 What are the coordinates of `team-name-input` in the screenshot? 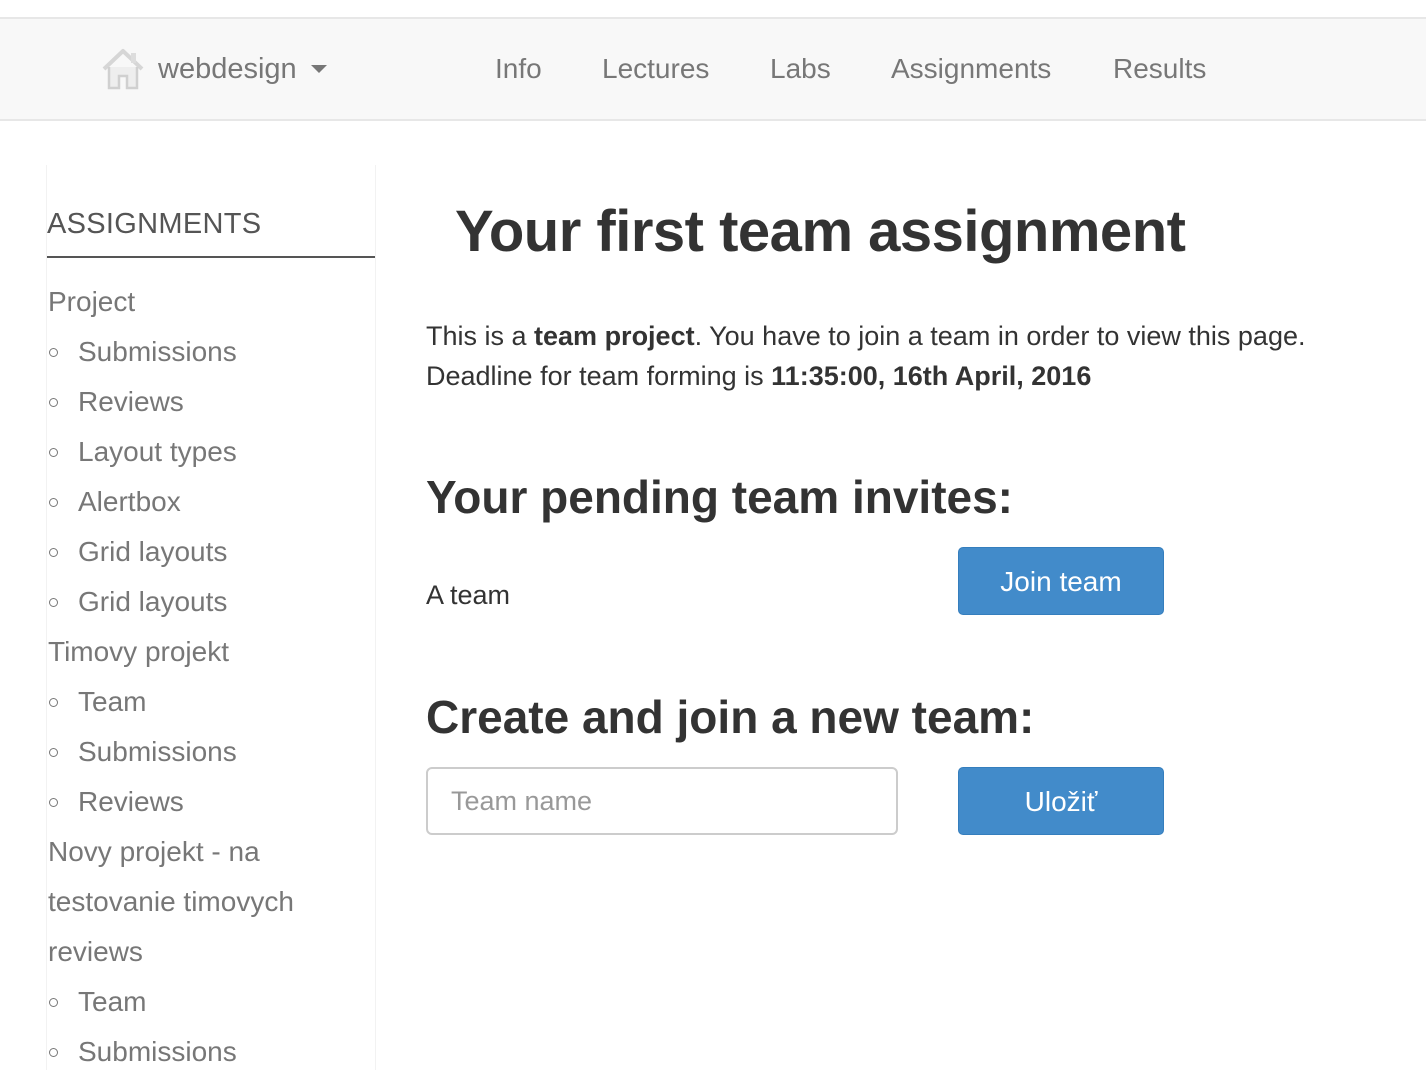 It's located at (662, 801).